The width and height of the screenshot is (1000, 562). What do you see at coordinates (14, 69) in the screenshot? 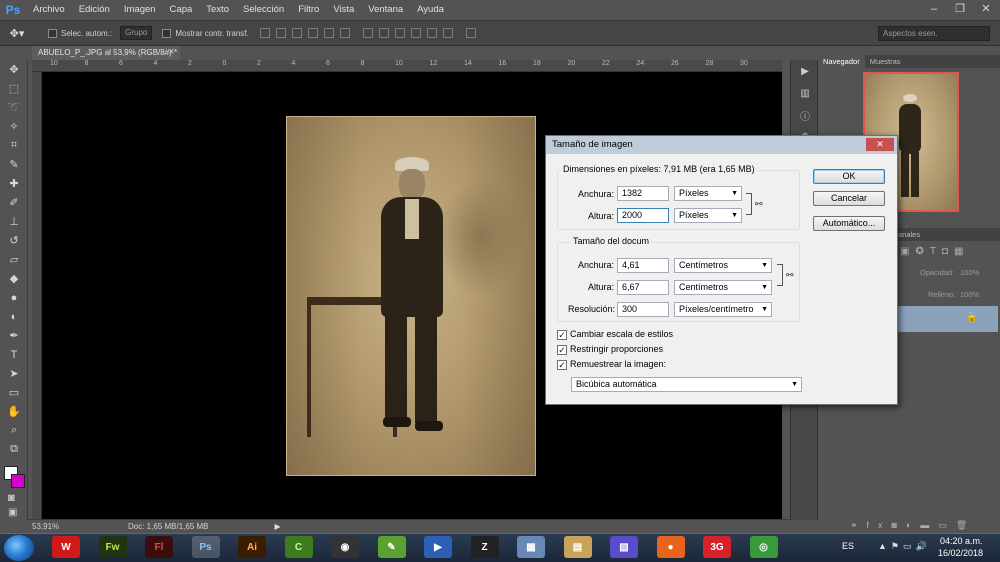
I see `move-tool-icon: ✥` at bounding box center [14, 69].